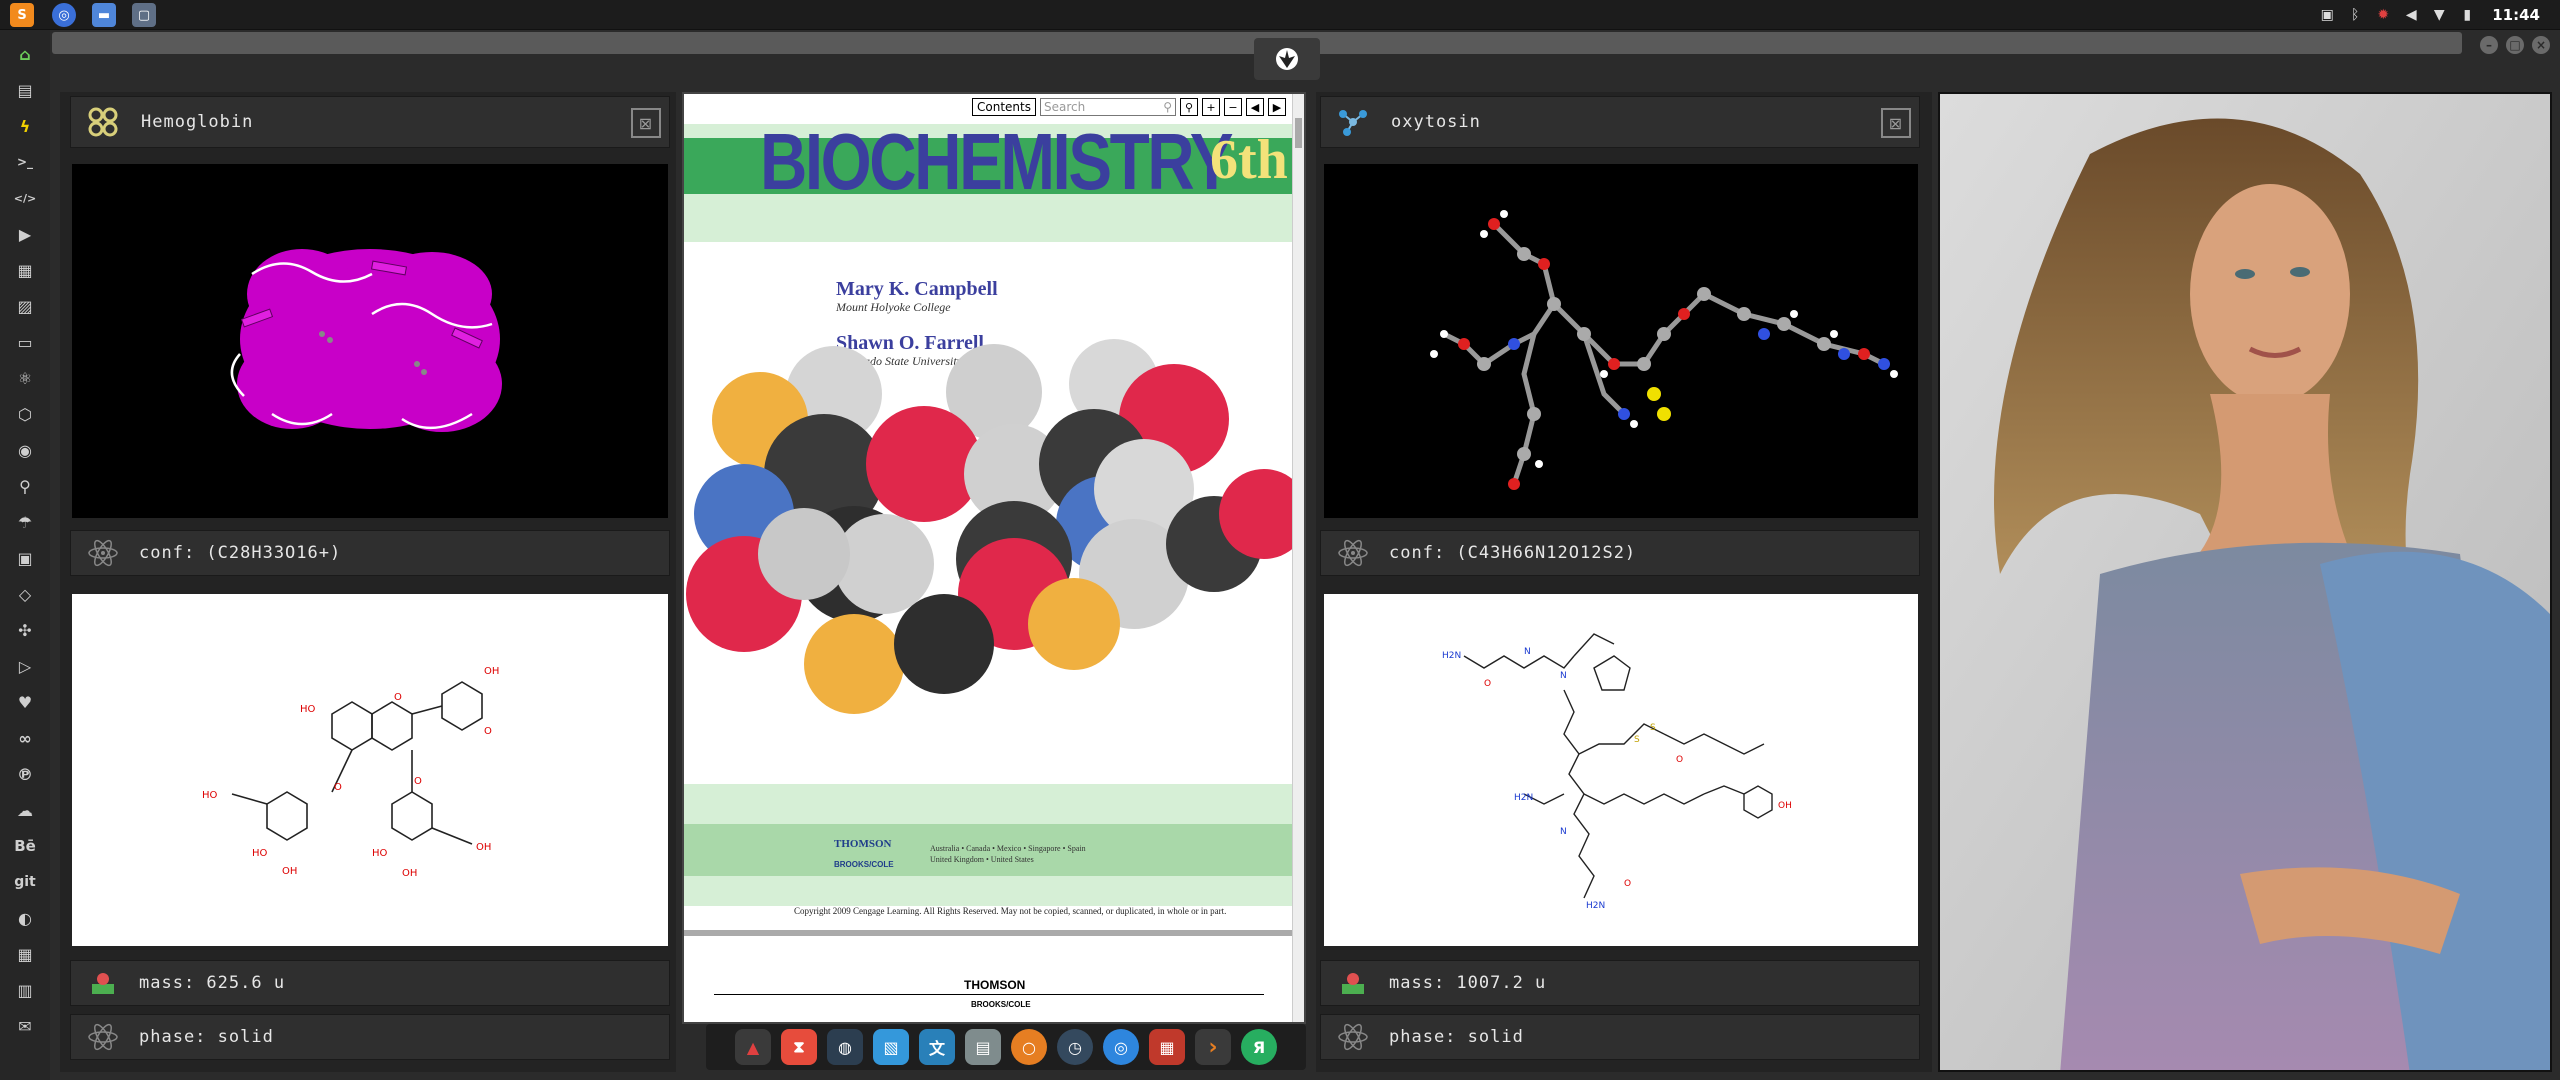  I want to click on code-icon: </>, so click(25, 198).